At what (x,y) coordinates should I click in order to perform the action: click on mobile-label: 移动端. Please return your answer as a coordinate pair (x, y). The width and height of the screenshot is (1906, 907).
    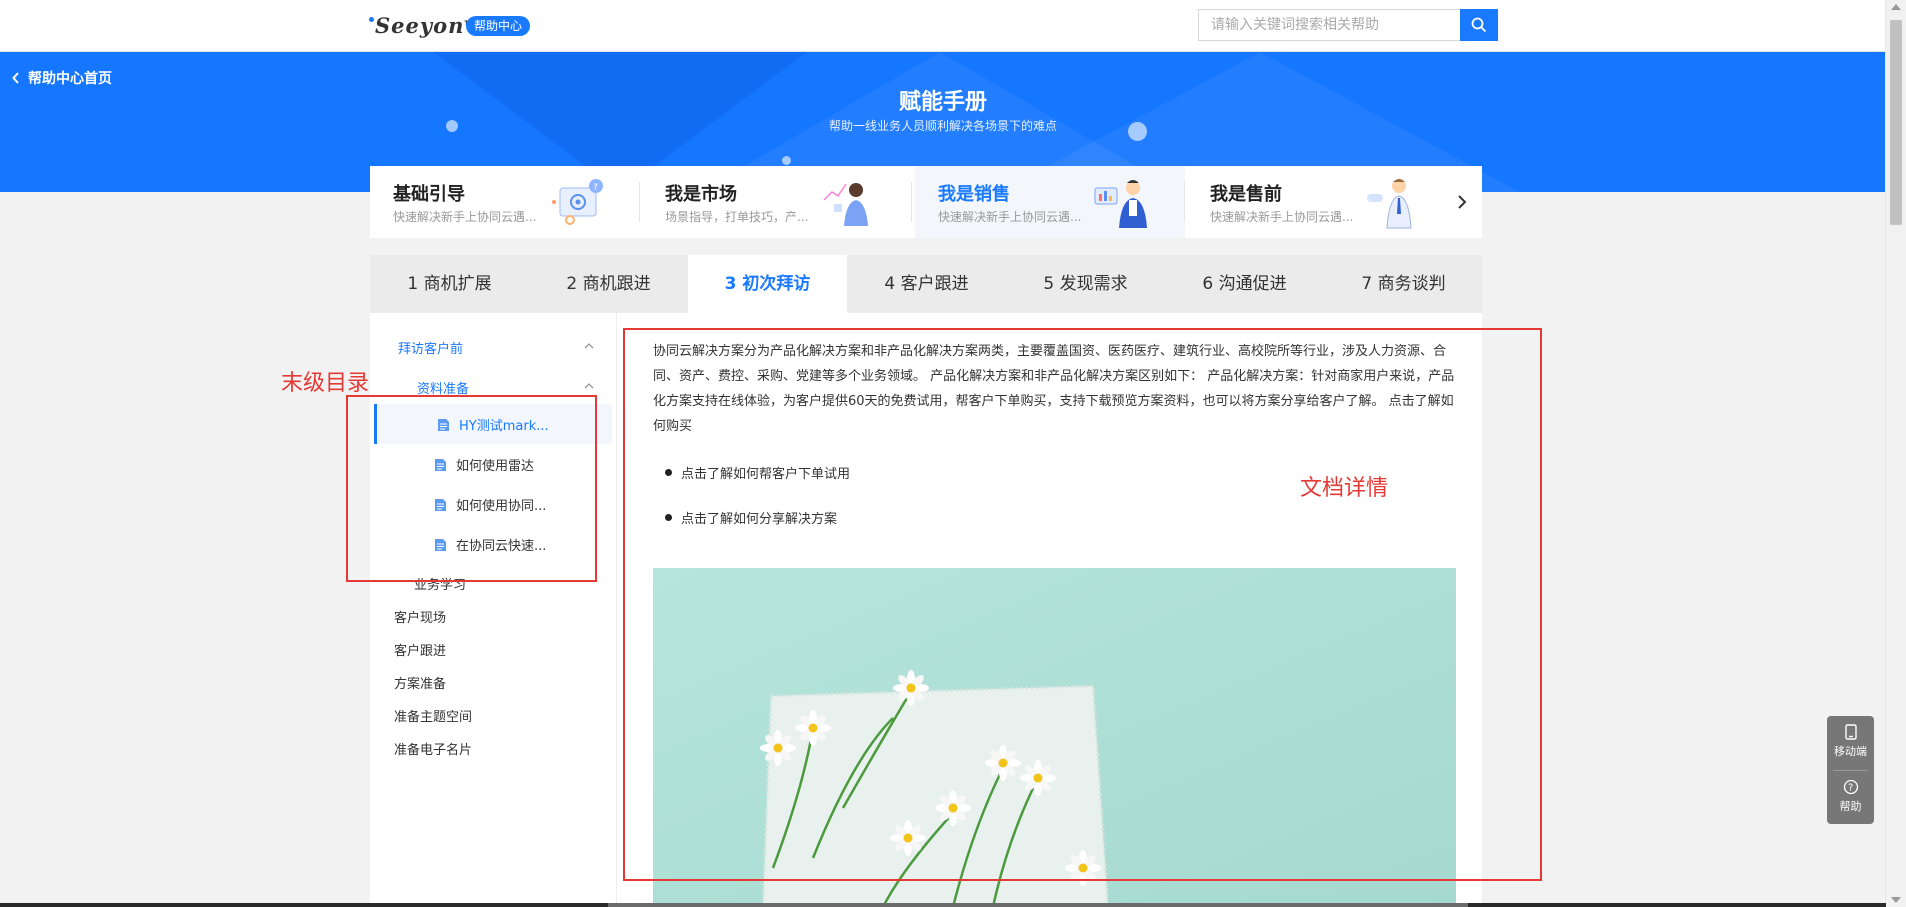
    Looking at the image, I should click on (1850, 751).